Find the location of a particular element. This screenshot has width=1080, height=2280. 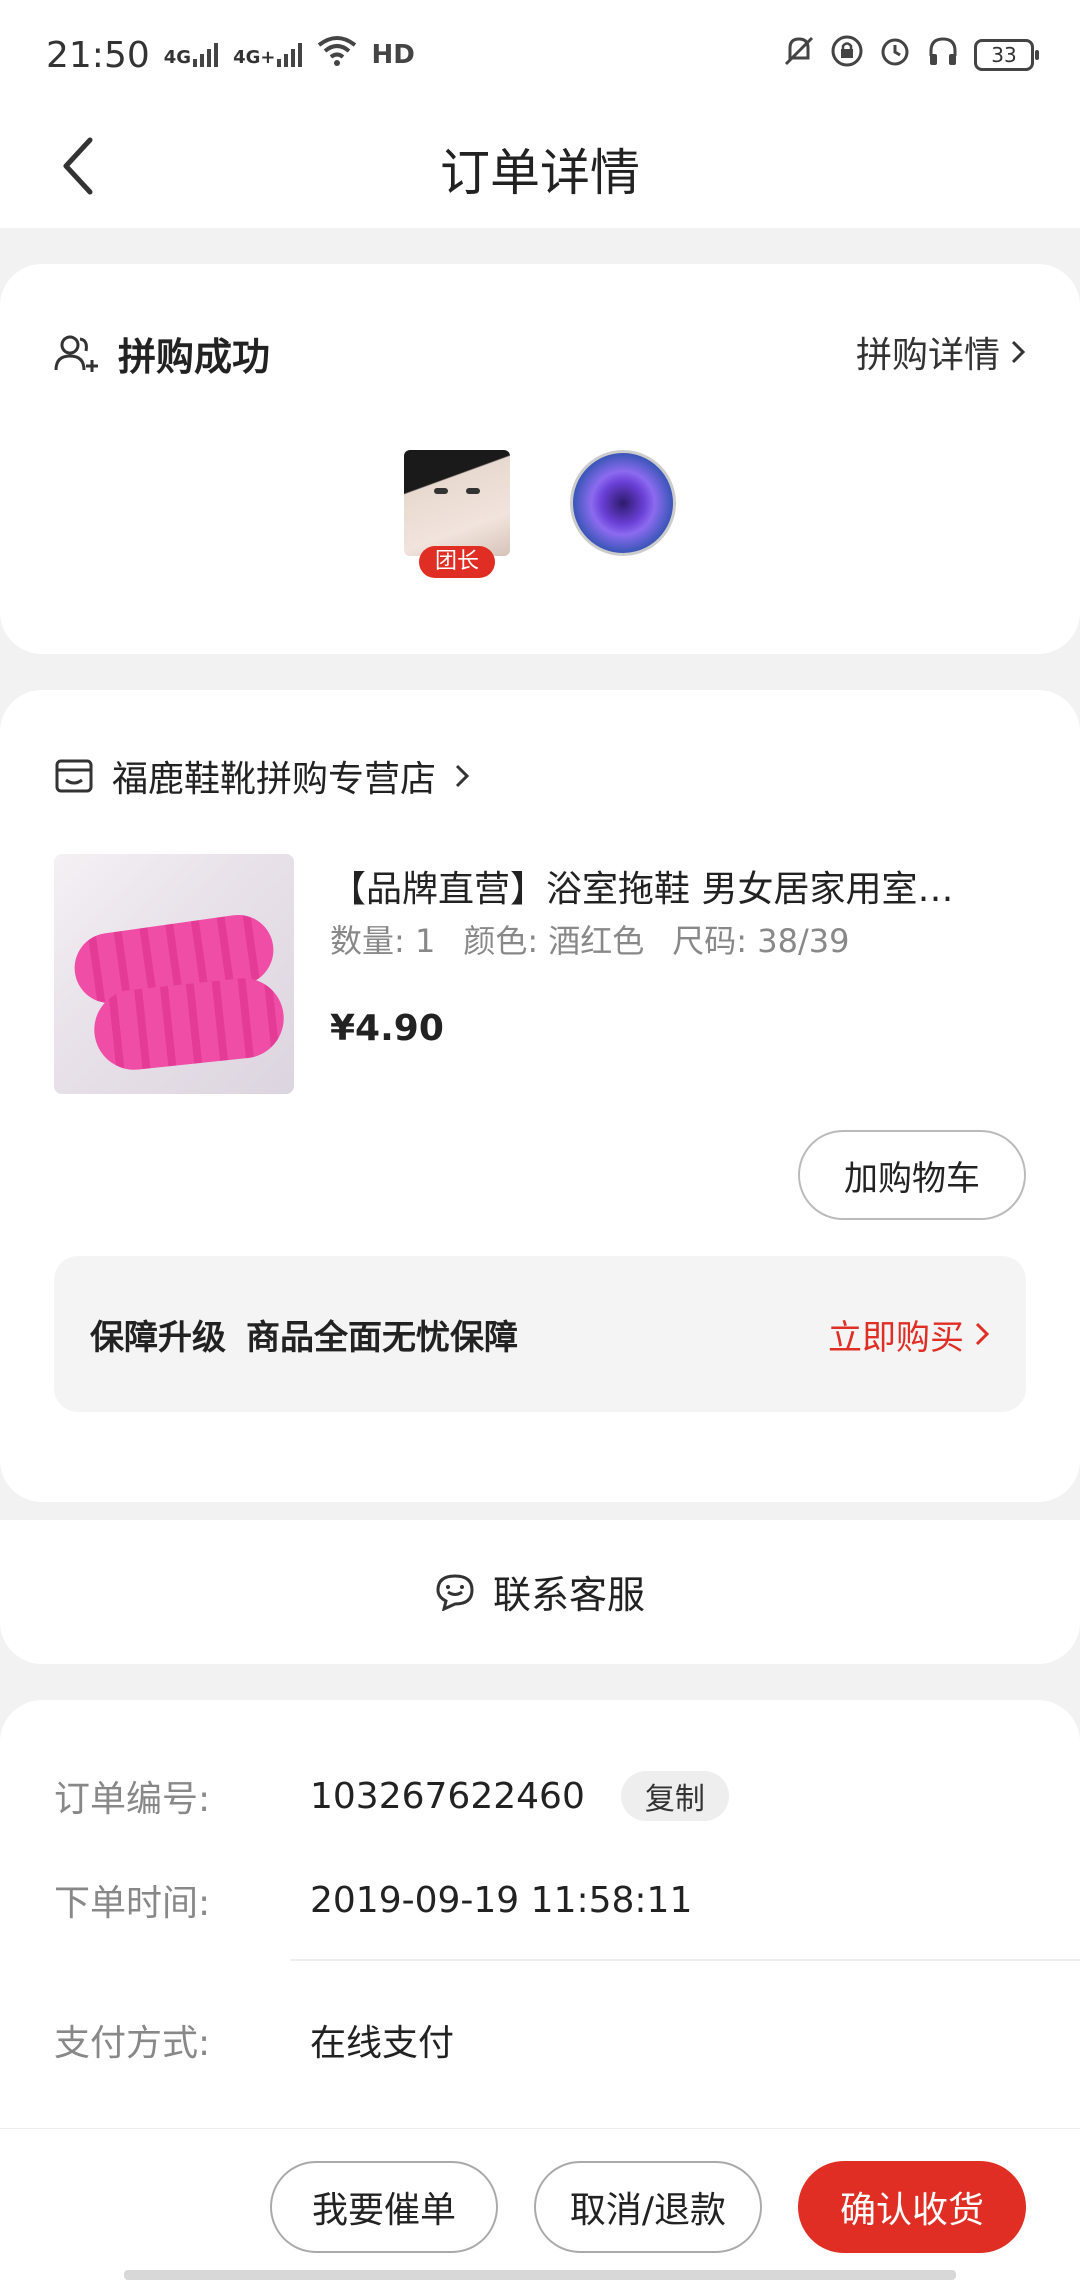

shop-link: 福鹿鞋靴拼购专营店 is located at coordinates (262, 776).